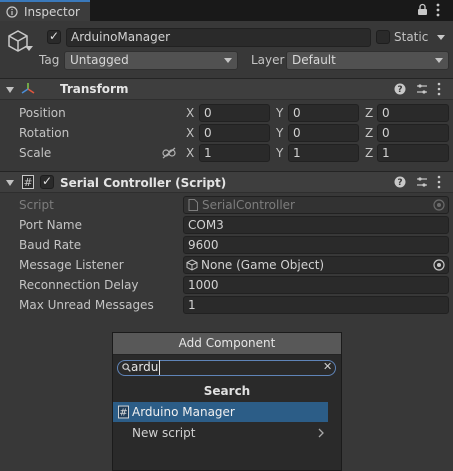 The width and height of the screenshot is (453, 471). What do you see at coordinates (441, 37) in the screenshot?
I see `static-dropdown-arrow` at bounding box center [441, 37].